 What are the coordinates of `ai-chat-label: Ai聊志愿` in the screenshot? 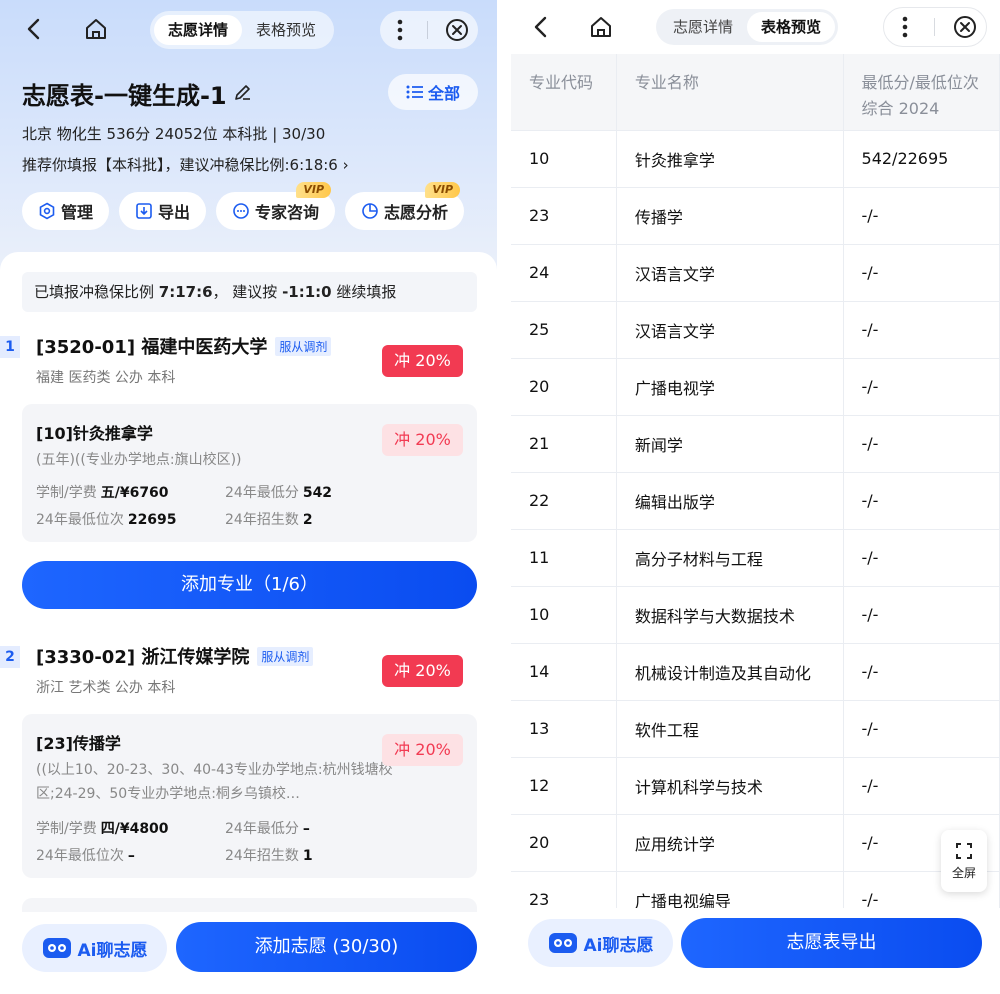 It's located at (618, 945).